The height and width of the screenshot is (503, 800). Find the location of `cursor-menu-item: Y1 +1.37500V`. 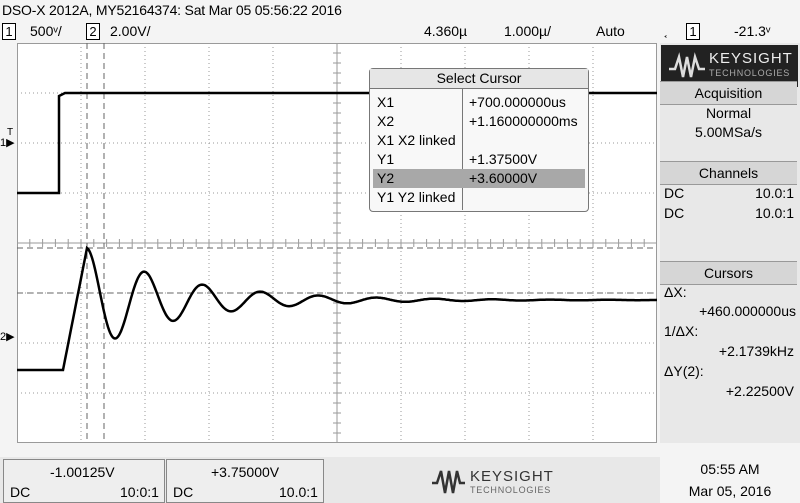

cursor-menu-item: Y1 +1.37500V is located at coordinates (479, 159).